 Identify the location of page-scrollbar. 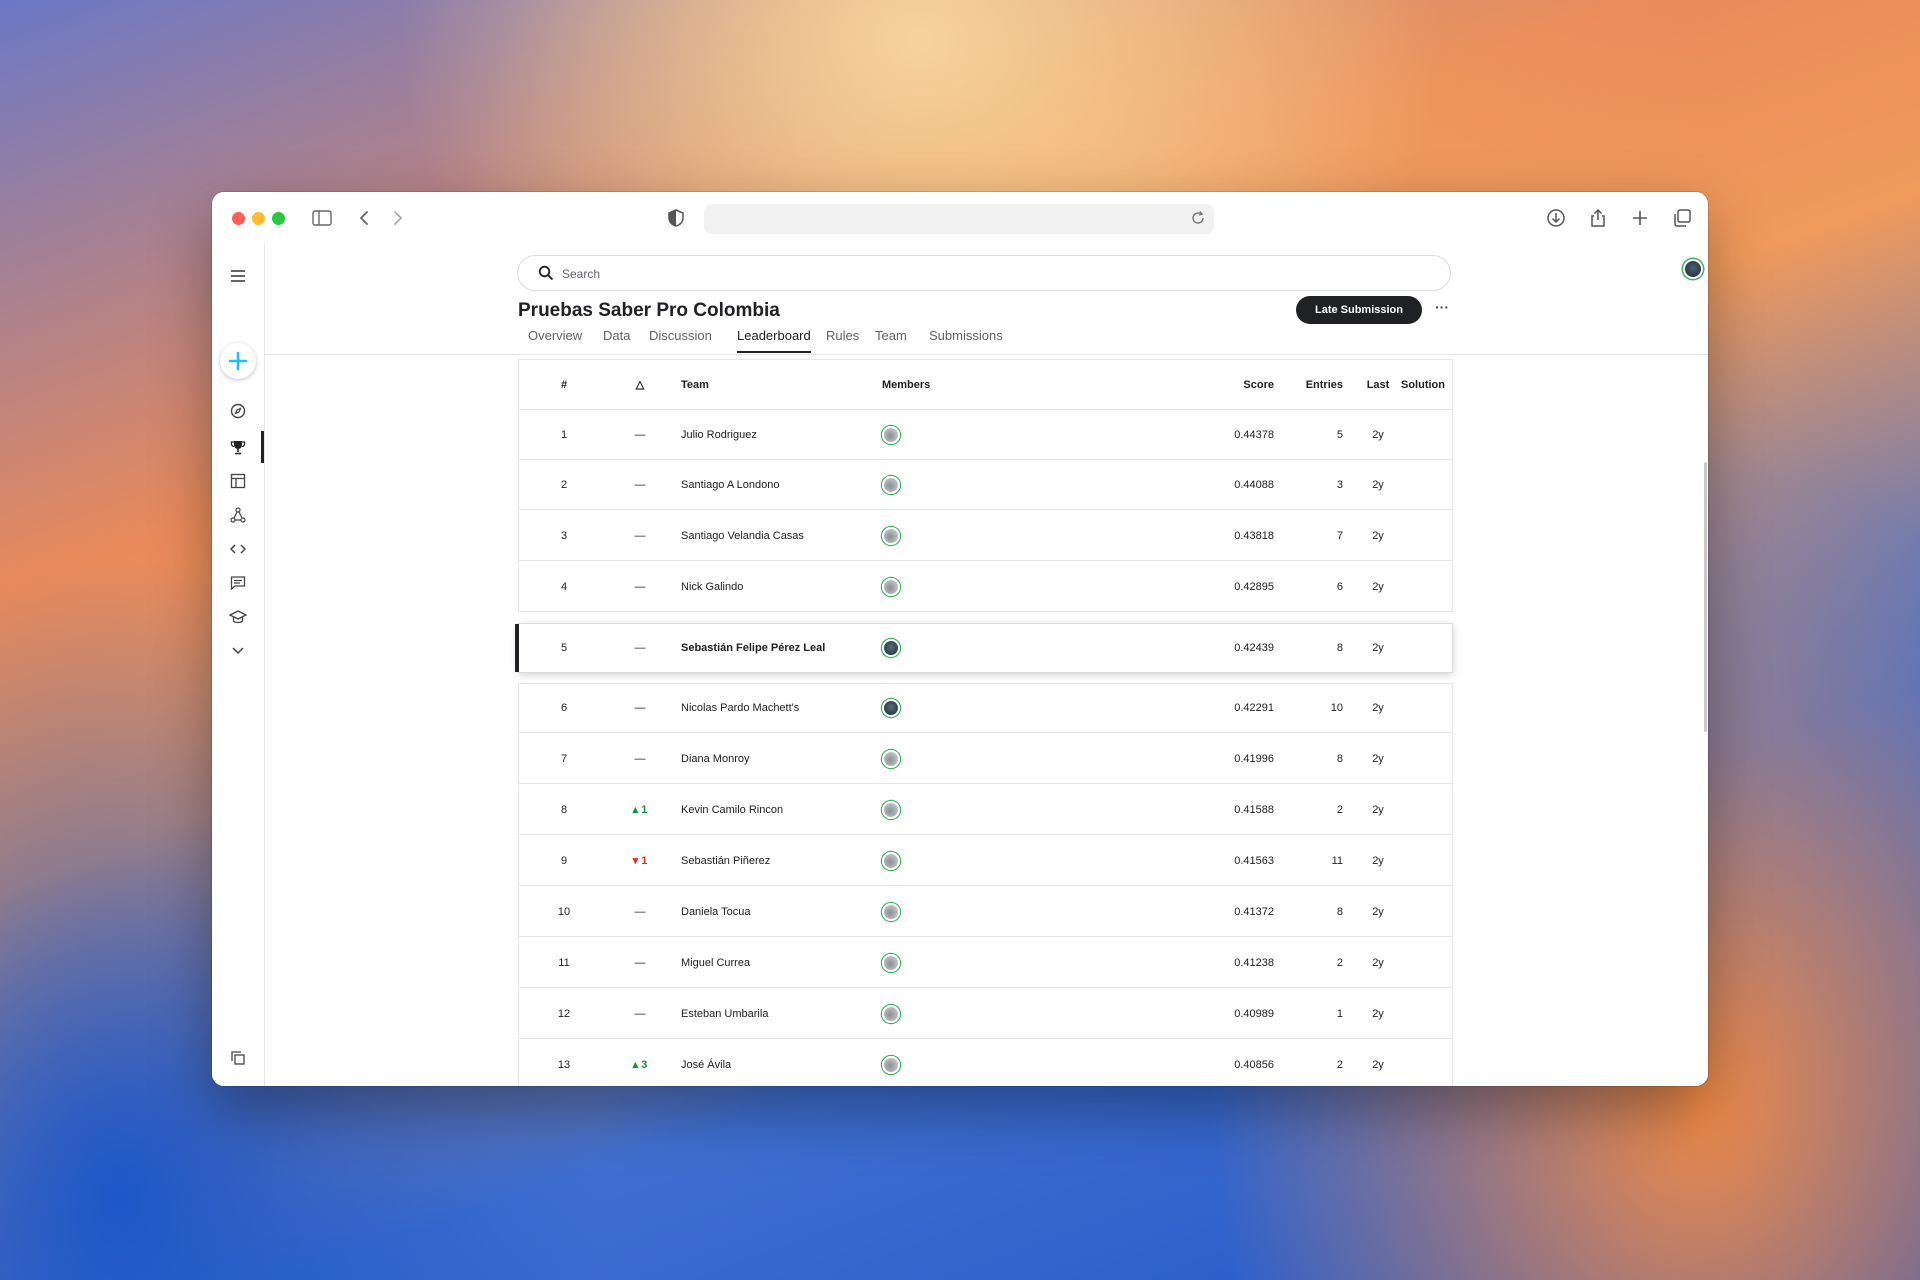
(1705, 597).